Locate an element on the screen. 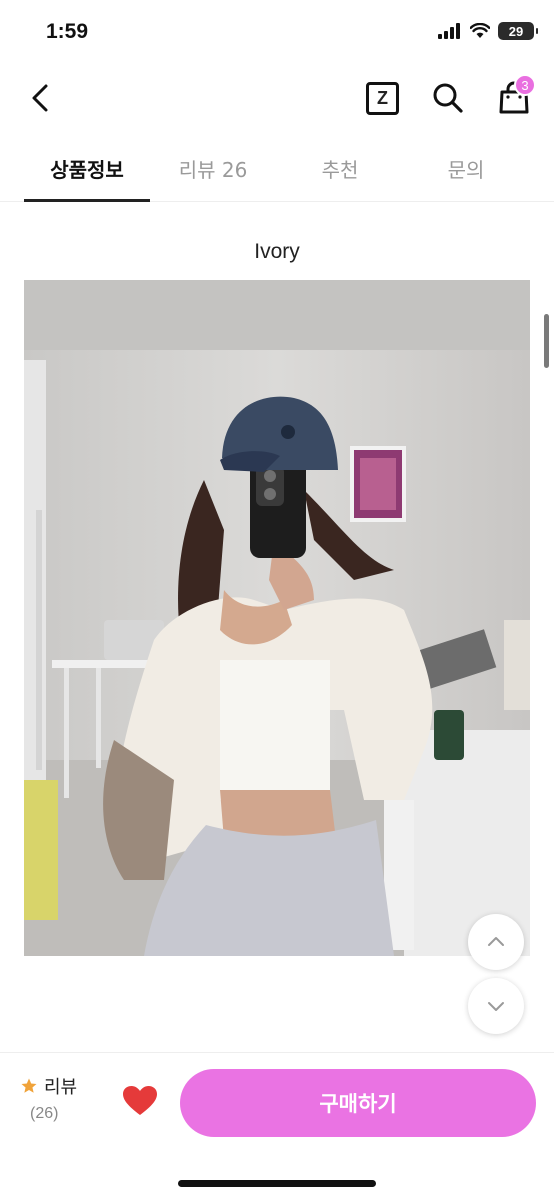 The height and width of the screenshot is (1200, 554). search-icon is located at coordinates (448, 98).